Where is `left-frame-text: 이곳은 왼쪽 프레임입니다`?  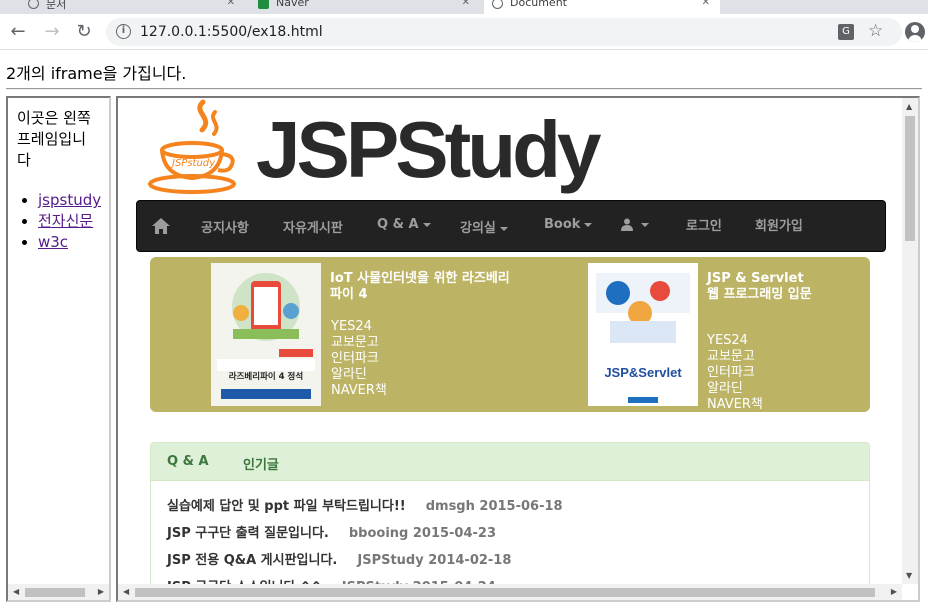
left-frame-text: 이곳은 왼쪽 프레임입니다 is located at coordinates (54, 139).